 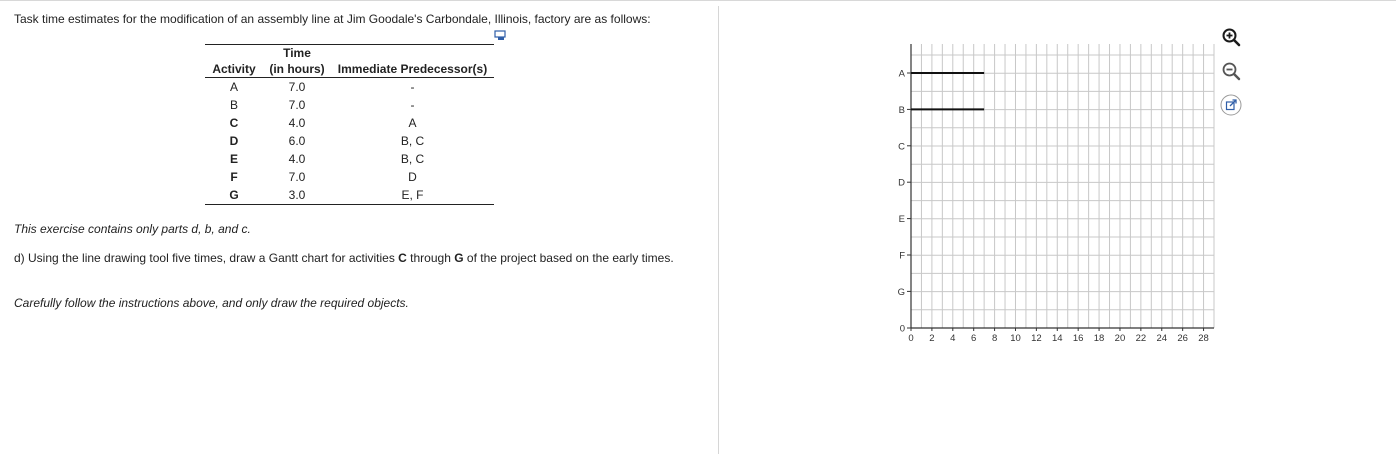 I want to click on y-tick-label: E, so click(x=902, y=219).